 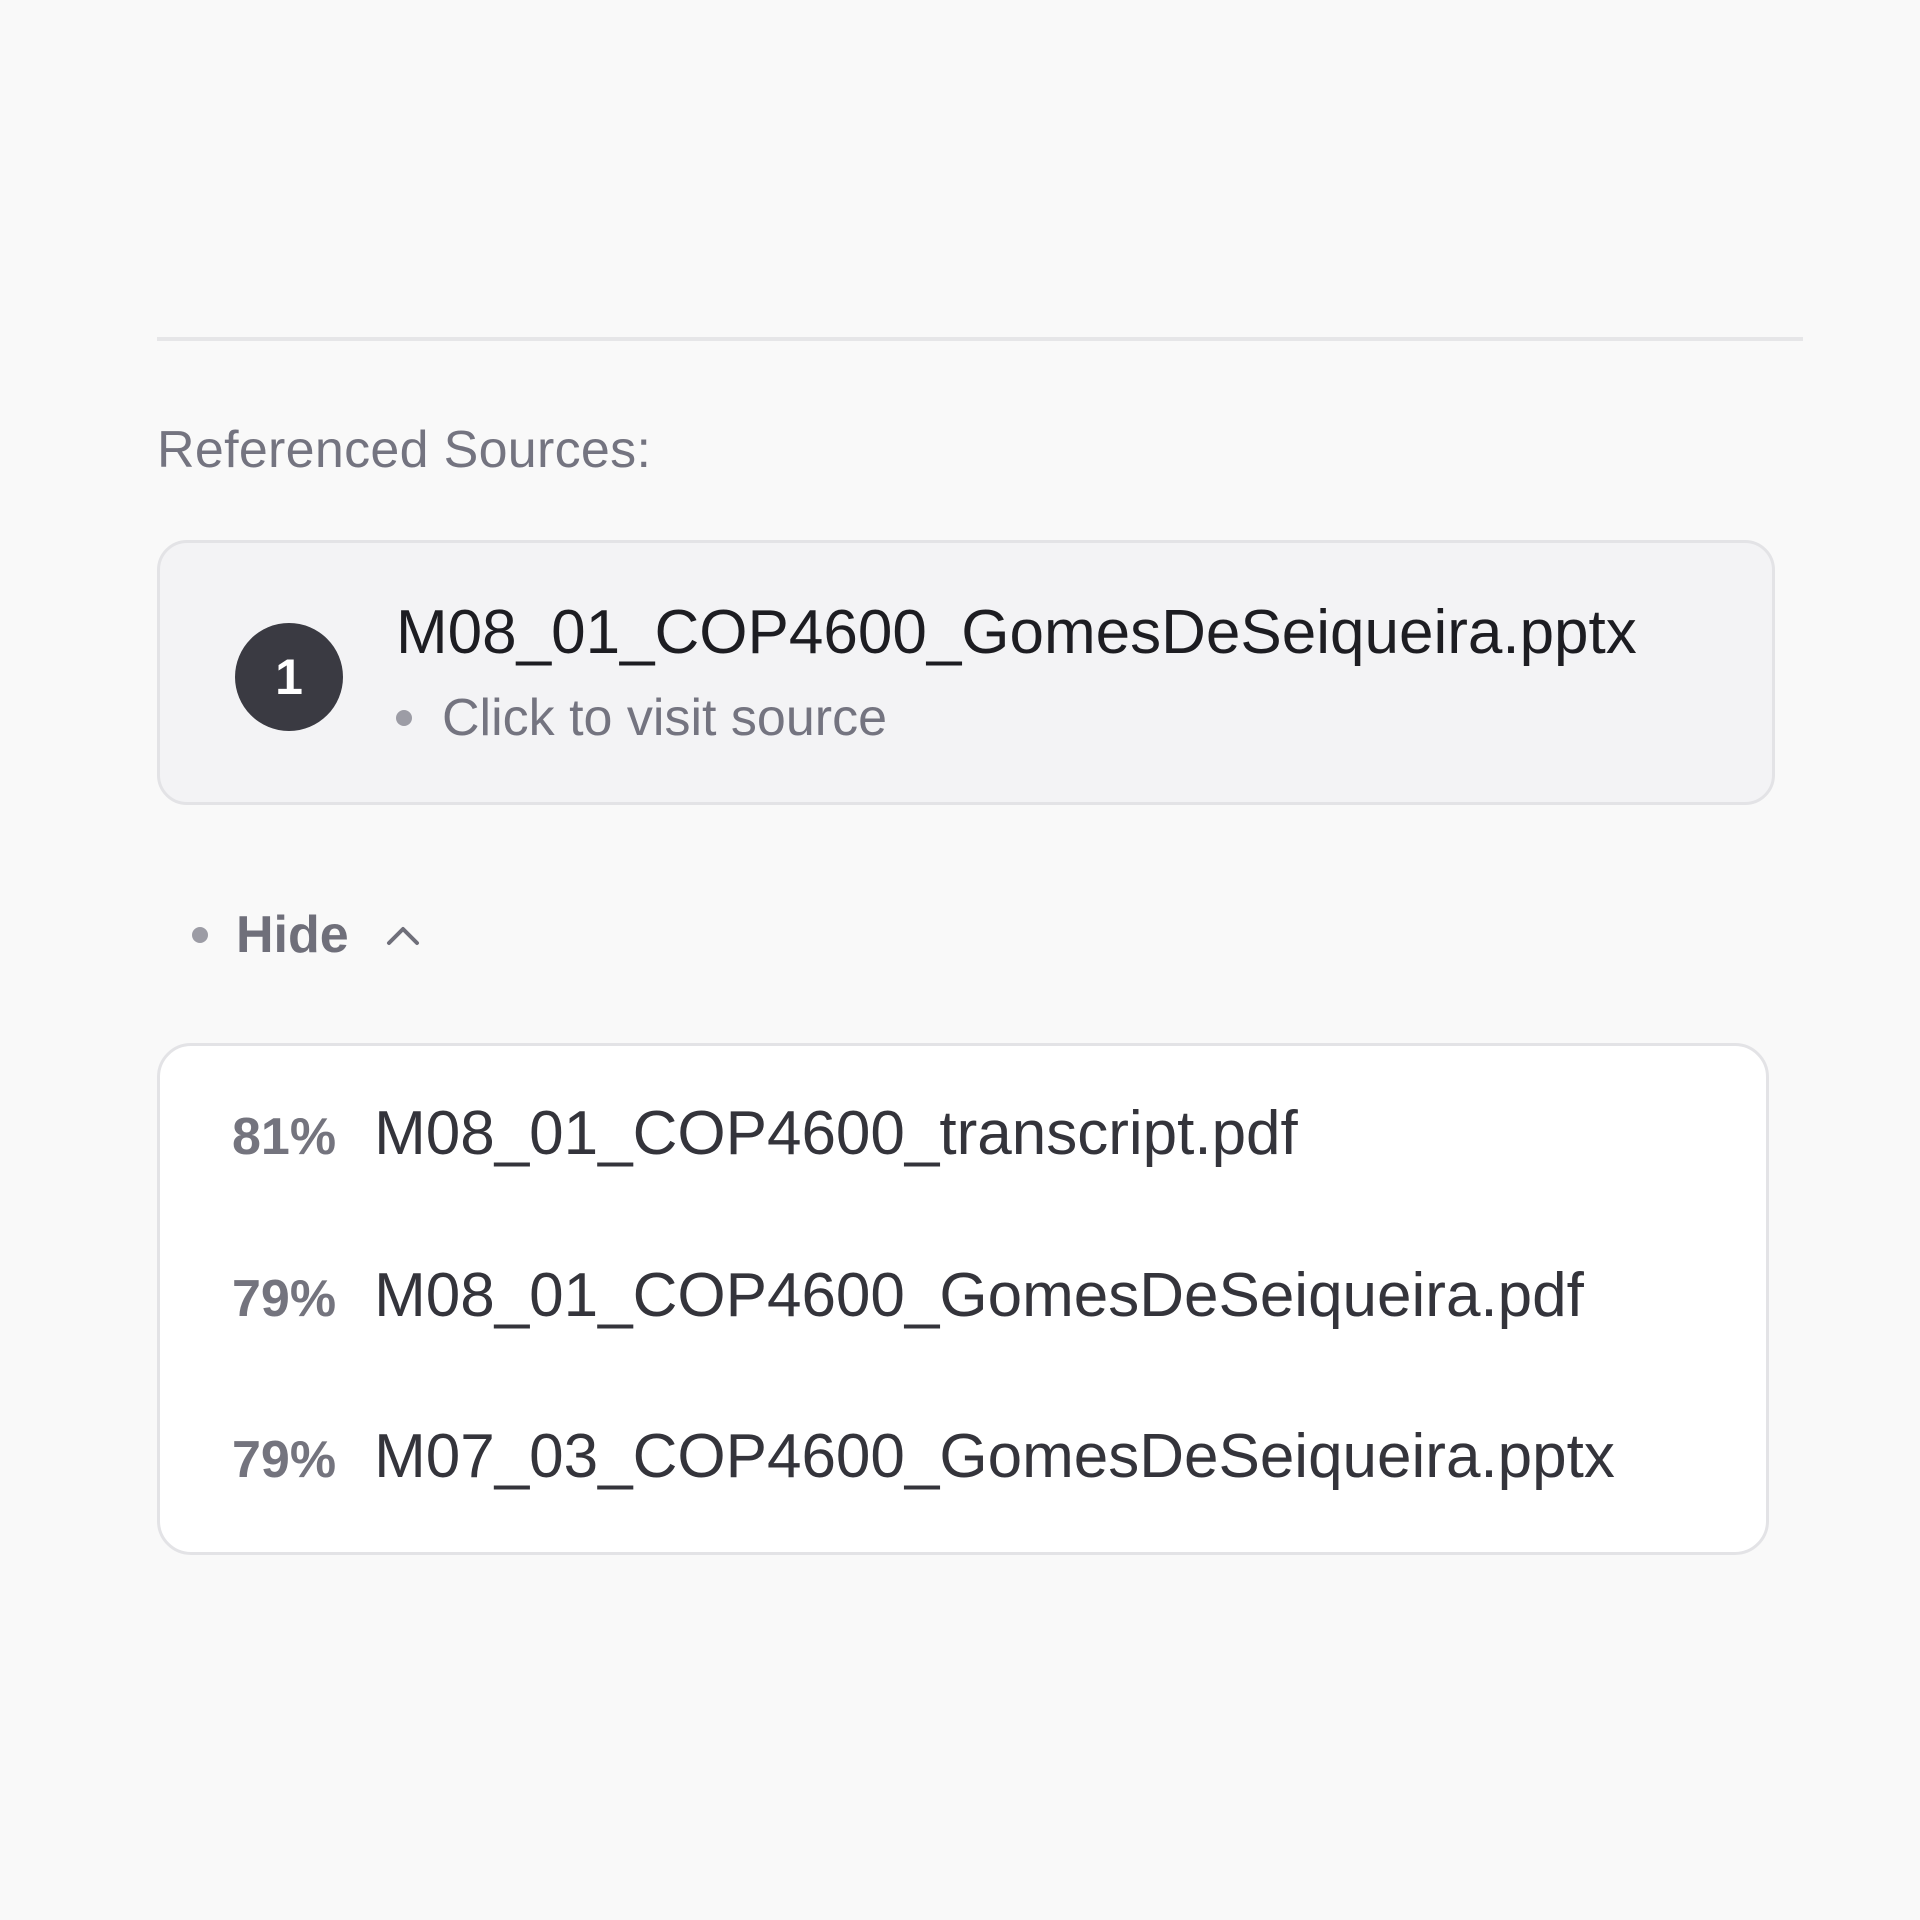 I want to click on match-score: 81%, so click(x=284, y=1137).